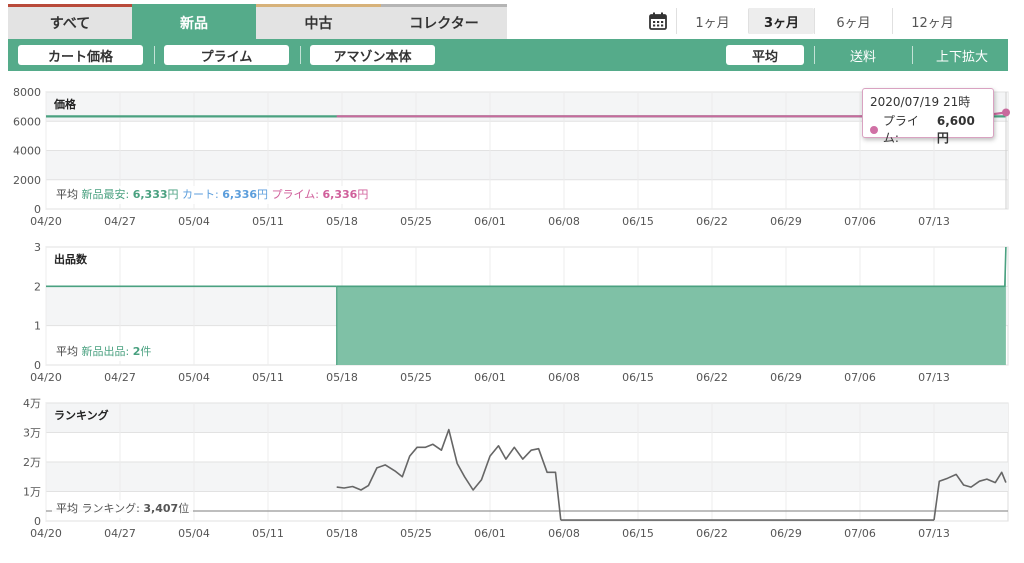  Describe the element at coordinates (340, 194) in the screenshot. I see `avg-prime-value: 6,336` at that location.